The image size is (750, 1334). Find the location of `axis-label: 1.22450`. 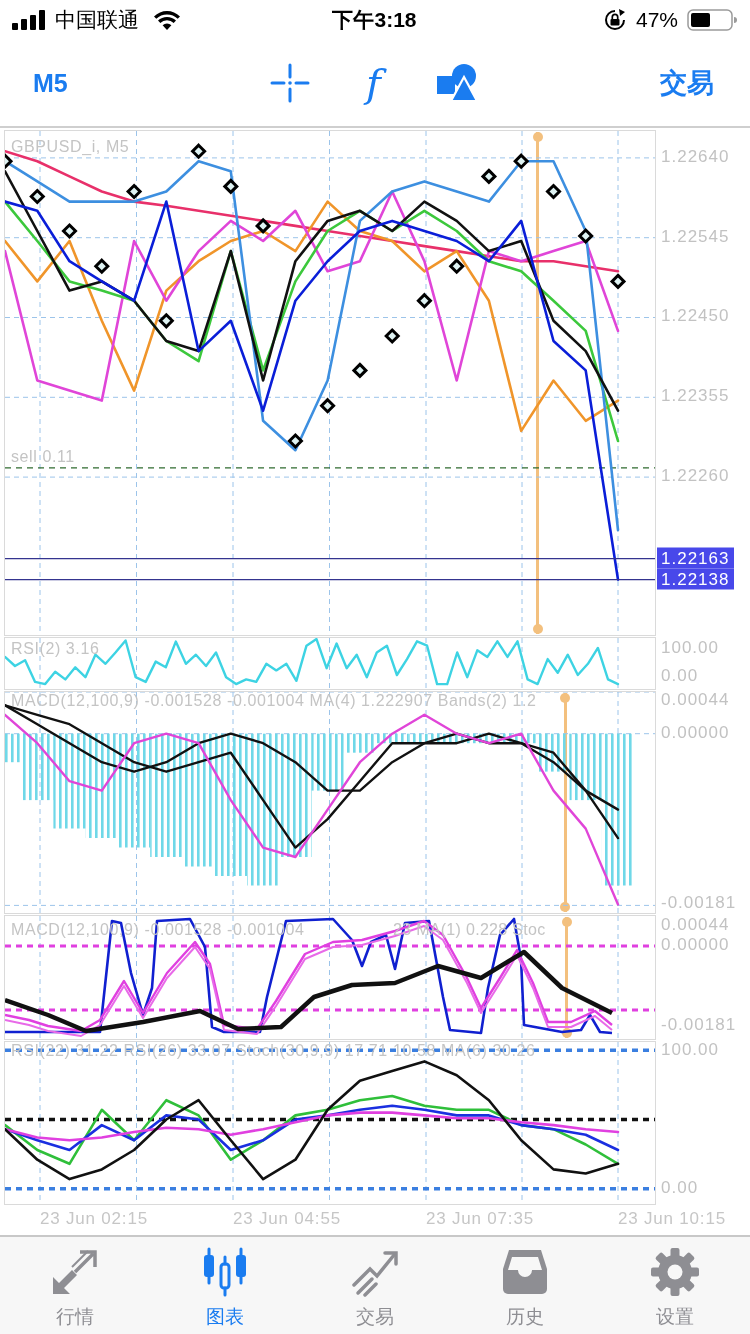

axis-label: 1.22450 is located at coordinates (695, 316).